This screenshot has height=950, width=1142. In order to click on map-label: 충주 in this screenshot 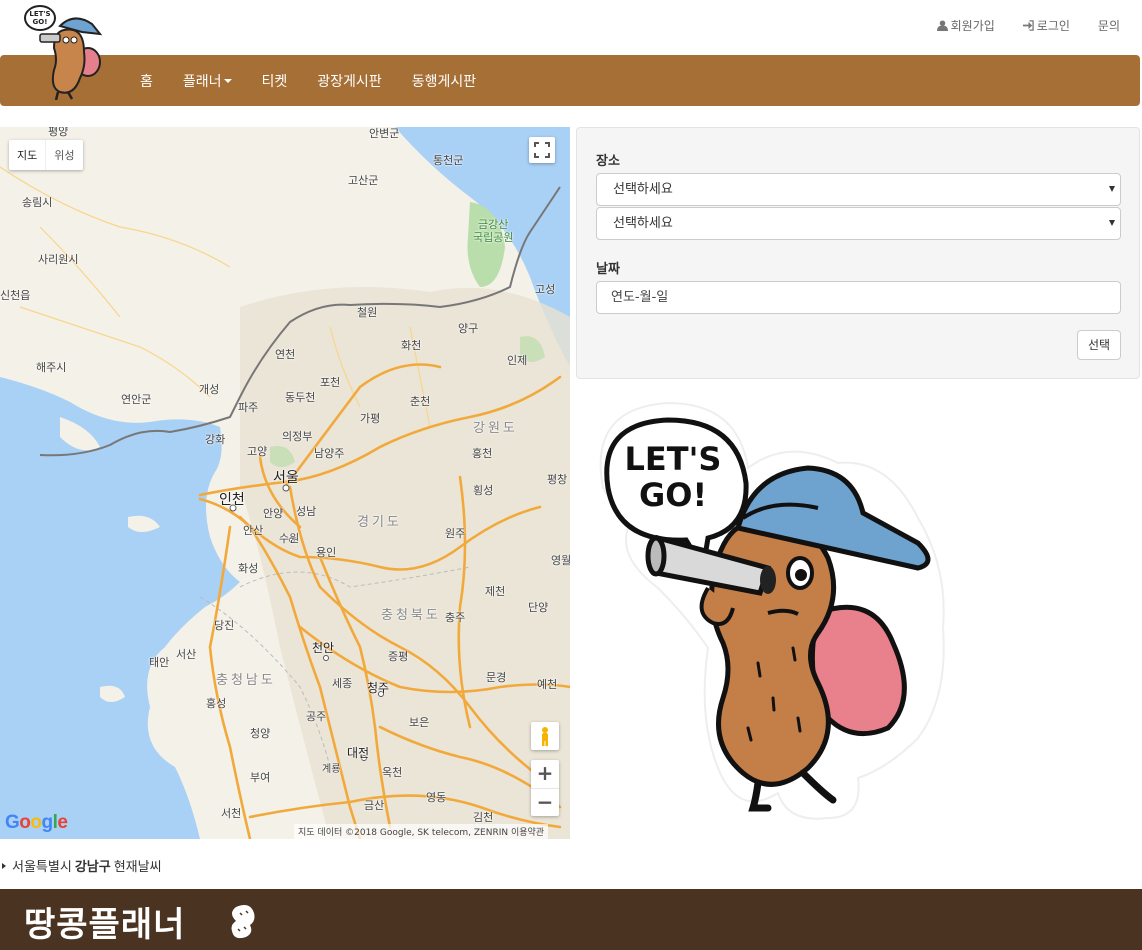, I will do `click(455, 617)`.